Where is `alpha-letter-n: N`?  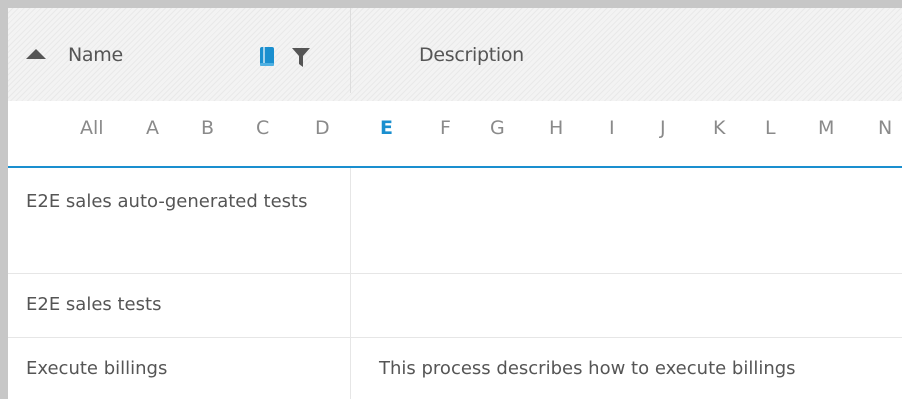 alpha-letter-n: N is located at coordinates (885, 128).